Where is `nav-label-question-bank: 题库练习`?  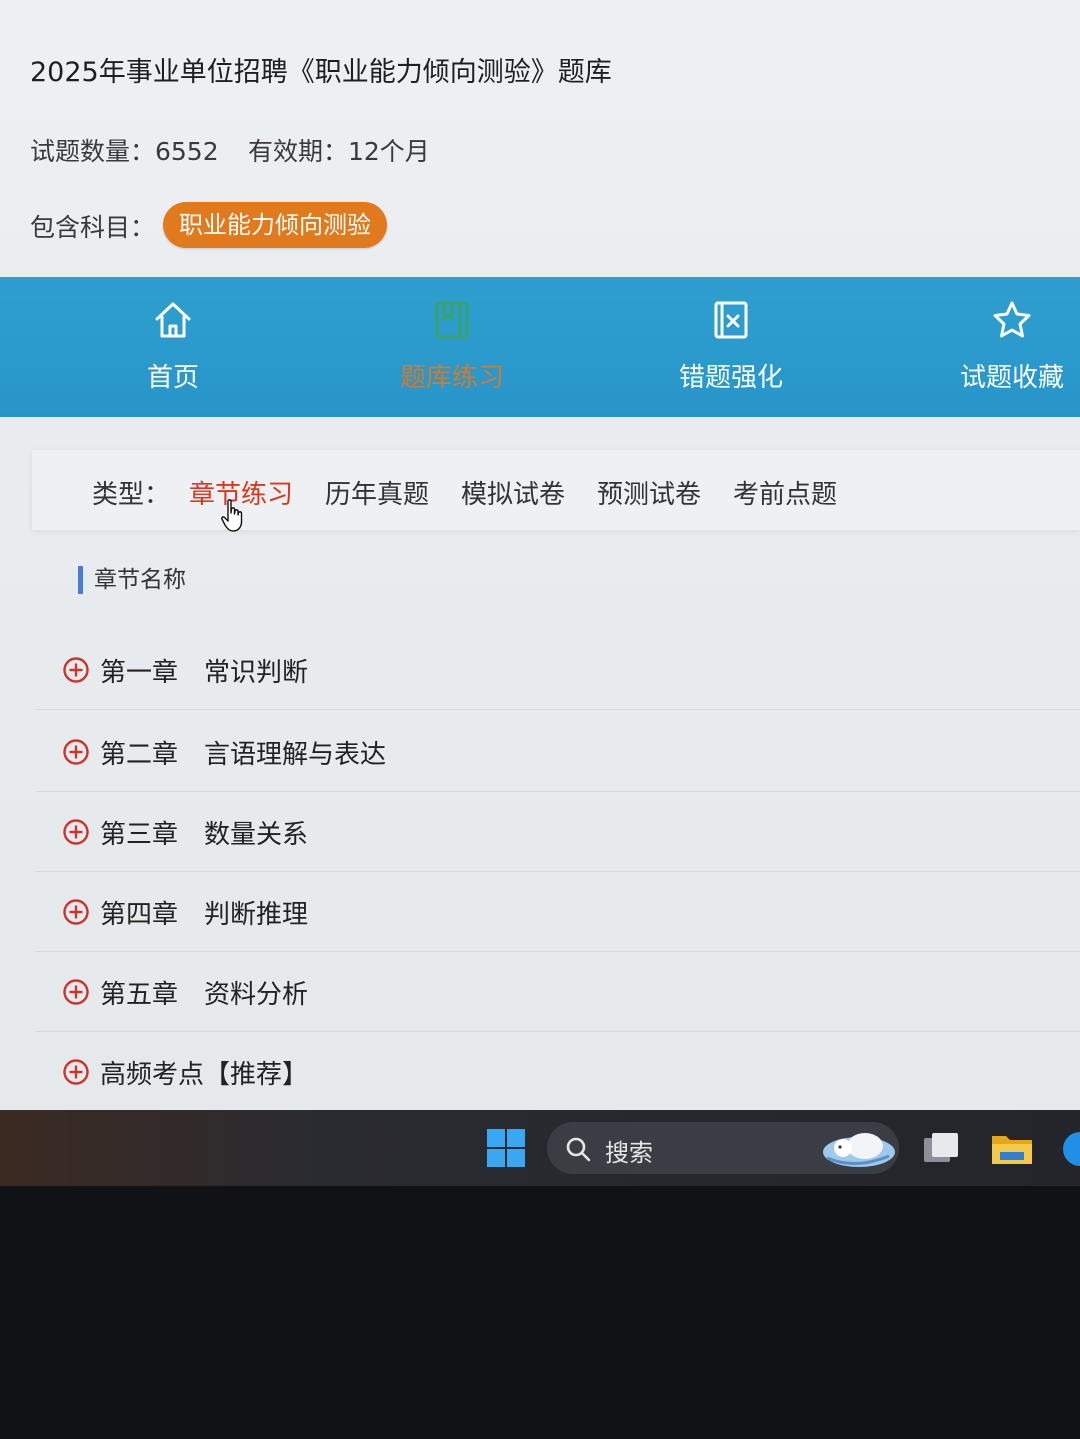 nav-label-question-bank: 题库练习 is located at coordinates (451, 378).